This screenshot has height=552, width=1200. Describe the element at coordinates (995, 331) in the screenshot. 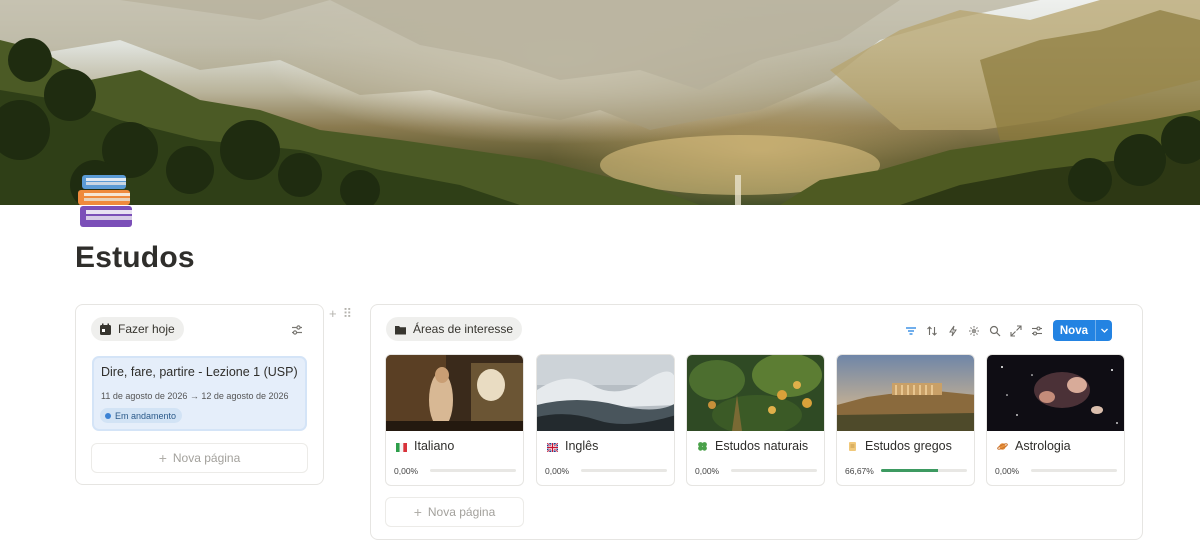

I see `search-icon` at that location.